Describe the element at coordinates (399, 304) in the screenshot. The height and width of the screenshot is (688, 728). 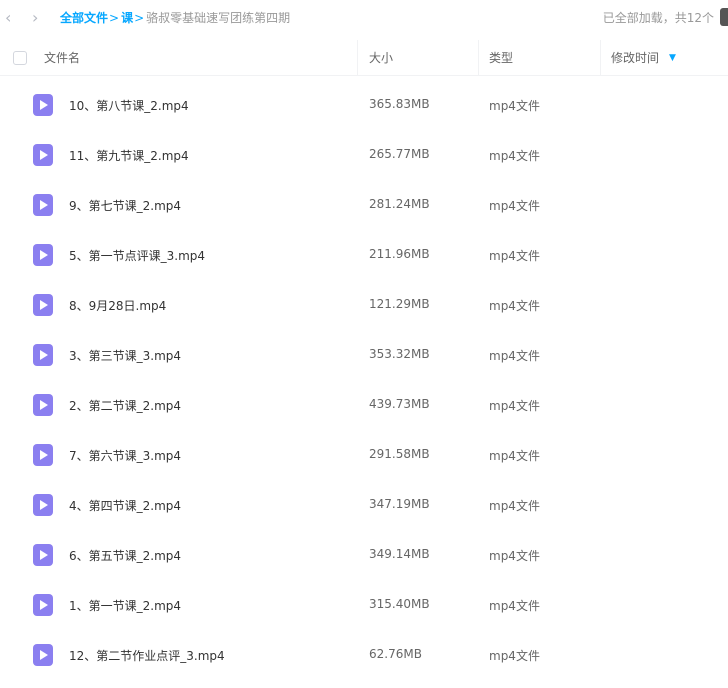
I see `file-size: 121.29MB` at that location.